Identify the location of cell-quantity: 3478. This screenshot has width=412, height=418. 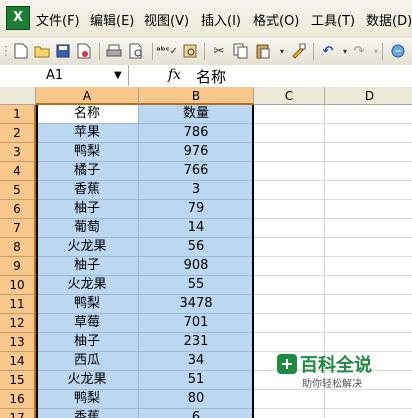
(196, 304).